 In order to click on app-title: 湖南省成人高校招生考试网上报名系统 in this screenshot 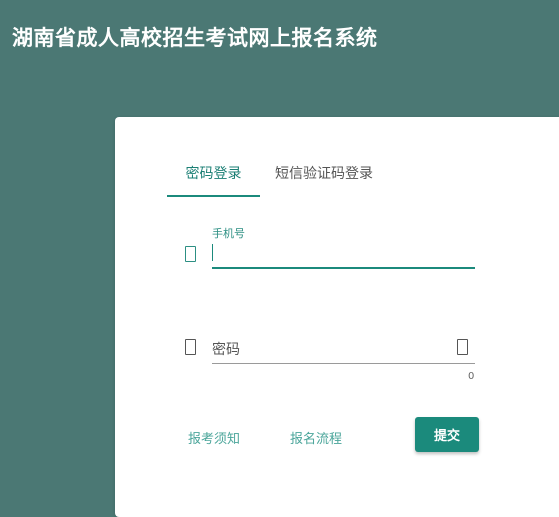, I will do `click(195, 38)`.